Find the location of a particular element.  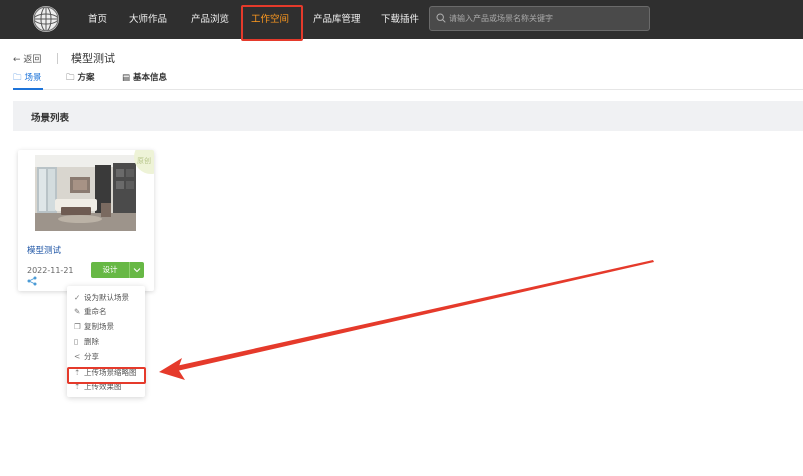

tab-scenes: 🗀 场景 is located at coordinates (27, 78).